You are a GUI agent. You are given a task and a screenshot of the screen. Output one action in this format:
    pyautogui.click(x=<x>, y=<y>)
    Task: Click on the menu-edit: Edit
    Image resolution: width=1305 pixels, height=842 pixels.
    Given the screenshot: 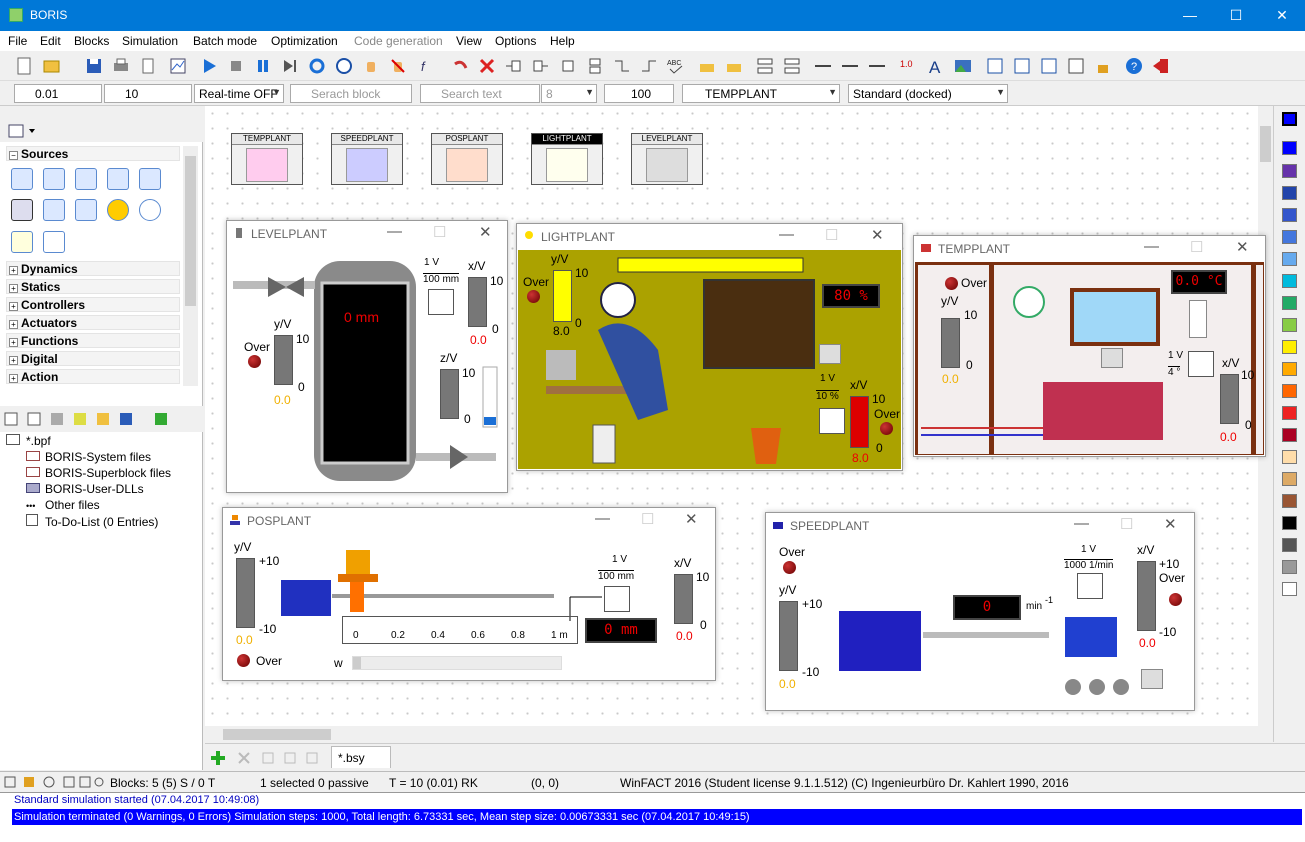 What is the action you would take?
    pyautogui.click(x=50, y=41)
    